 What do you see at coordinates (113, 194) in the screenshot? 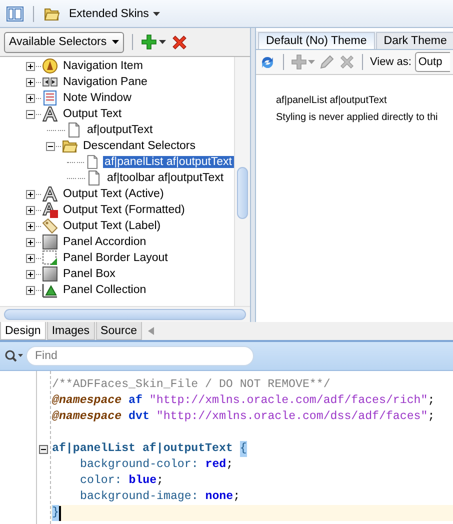
I see `tree-item: Output Text (Active)` at bounding box center [113, 194].